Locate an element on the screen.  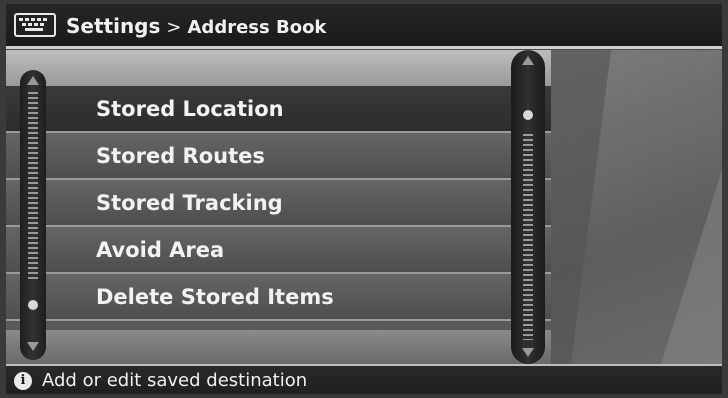
menu-item-delete-stored-items: Delete Stored Items is located at coordinates (278, 297).